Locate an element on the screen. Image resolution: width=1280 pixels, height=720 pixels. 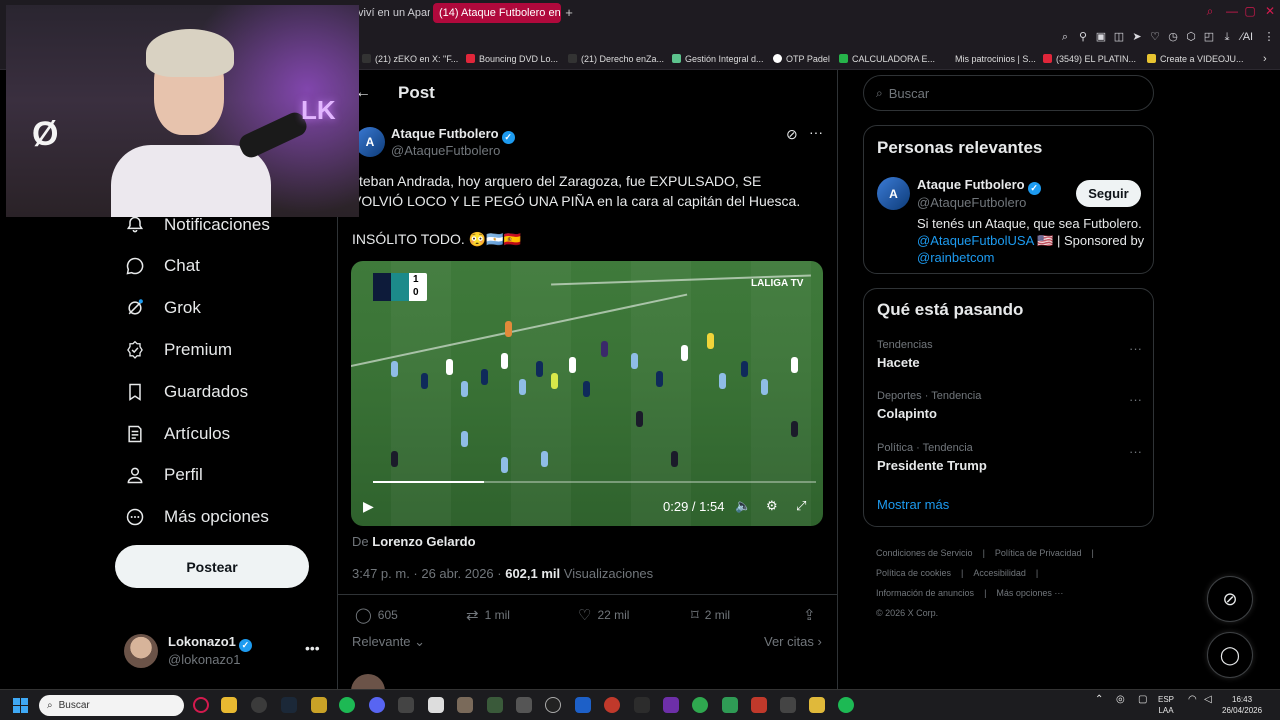
bio-link: @rainbetcom is located at coordinates (956, 257).